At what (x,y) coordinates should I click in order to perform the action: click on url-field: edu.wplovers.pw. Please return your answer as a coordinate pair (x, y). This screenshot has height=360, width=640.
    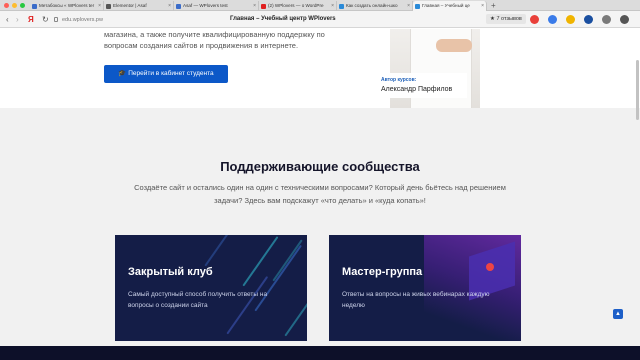
    Looking at the image, I should click on (82, 20).